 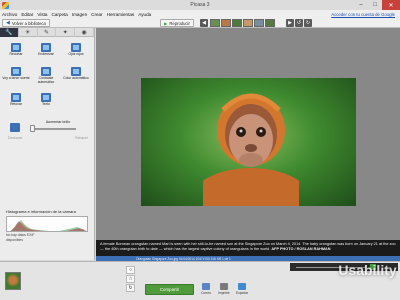 I want to click on window-controls: – □ ✕, so click(x=377, y=5).